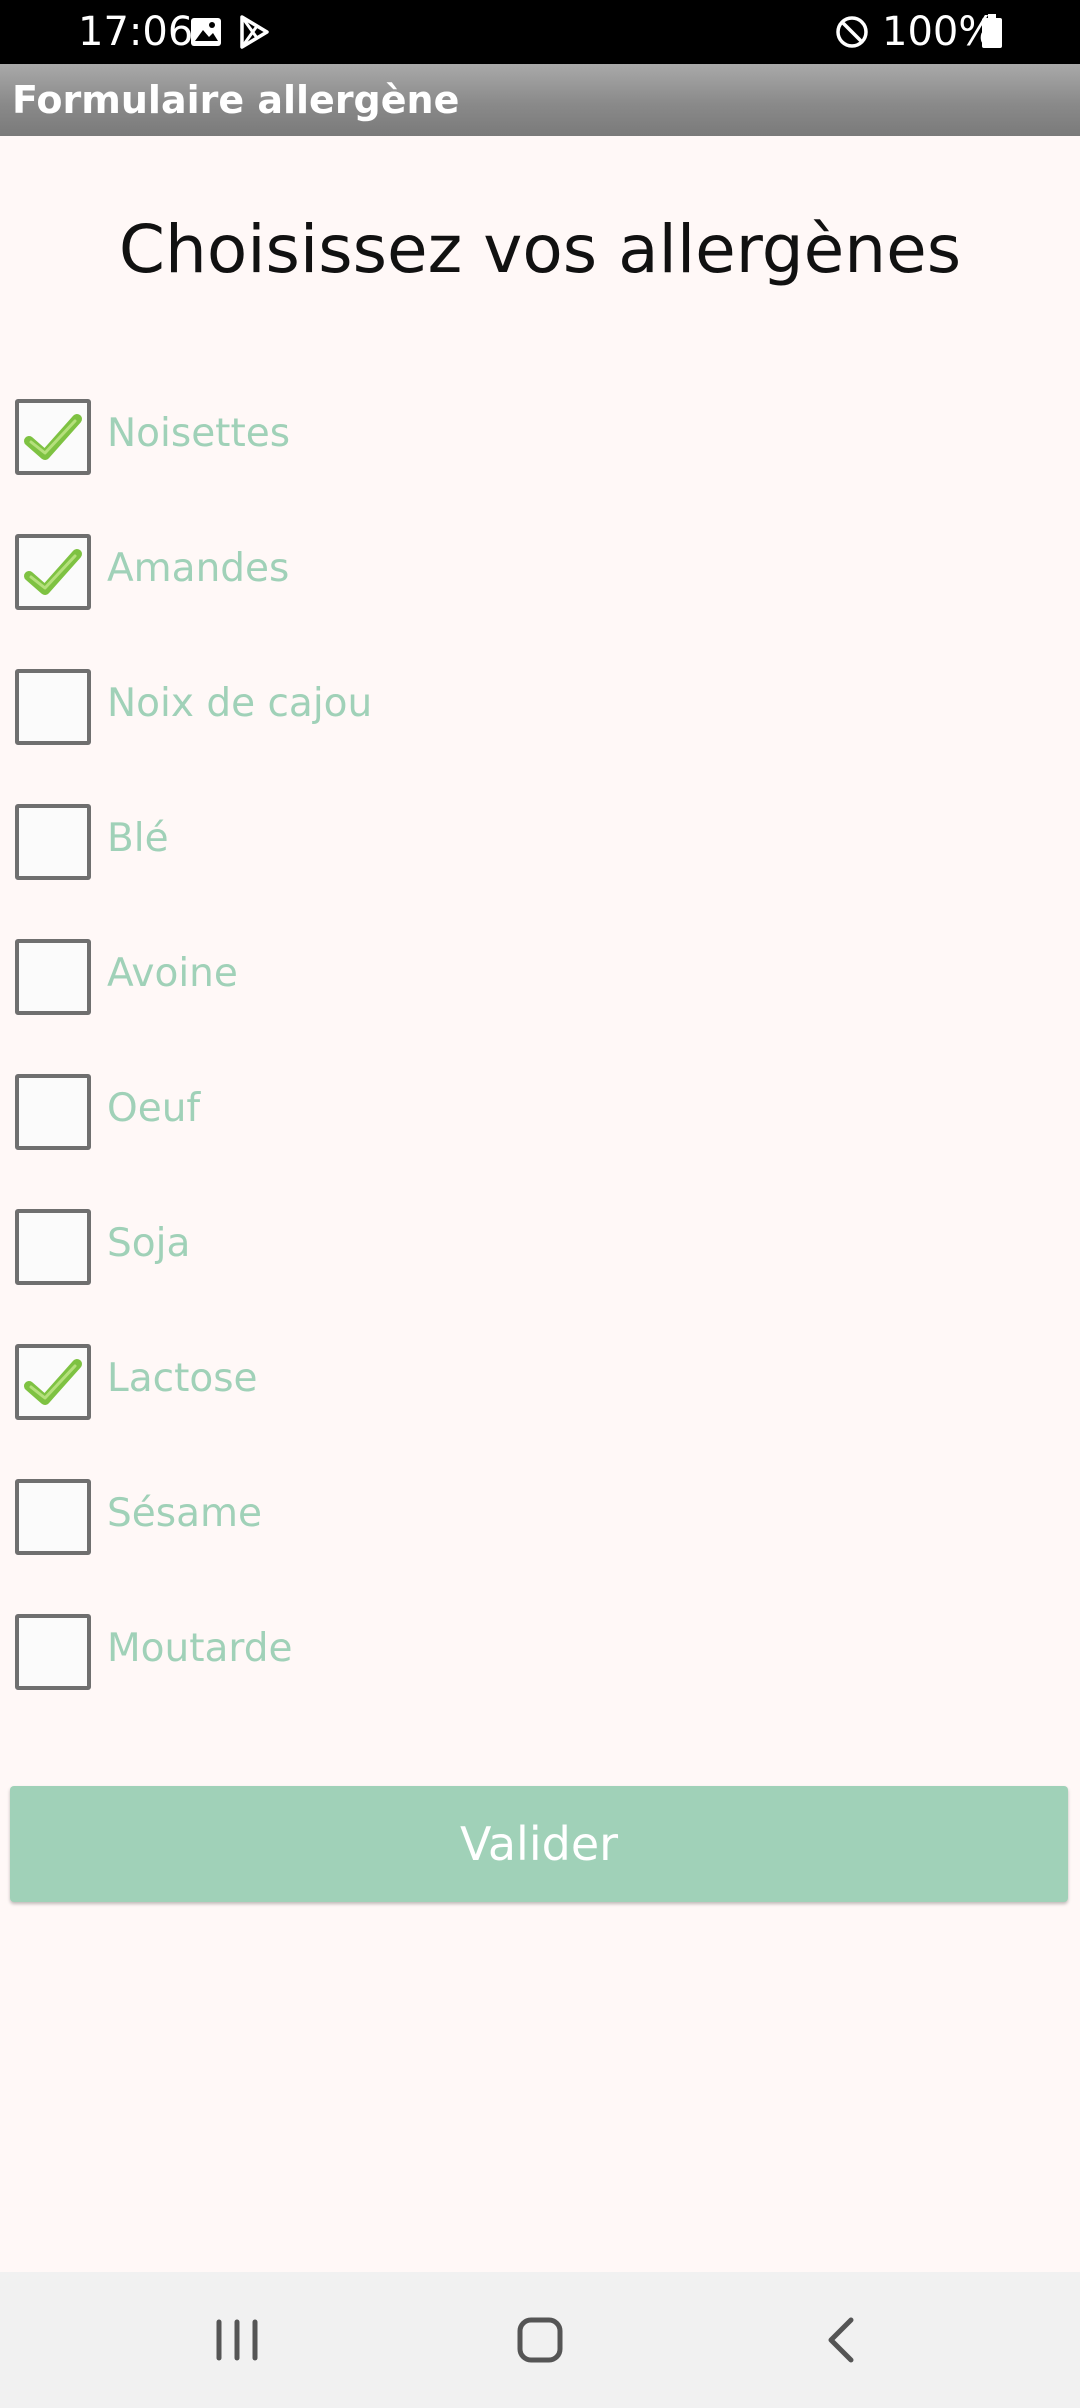 The height and width of the screenshot is (2408, 1080). What do you see at coordinates (539, 1844) in the screenshot?
I see `validate-button: Valider` at bounding box center [539, 1844].